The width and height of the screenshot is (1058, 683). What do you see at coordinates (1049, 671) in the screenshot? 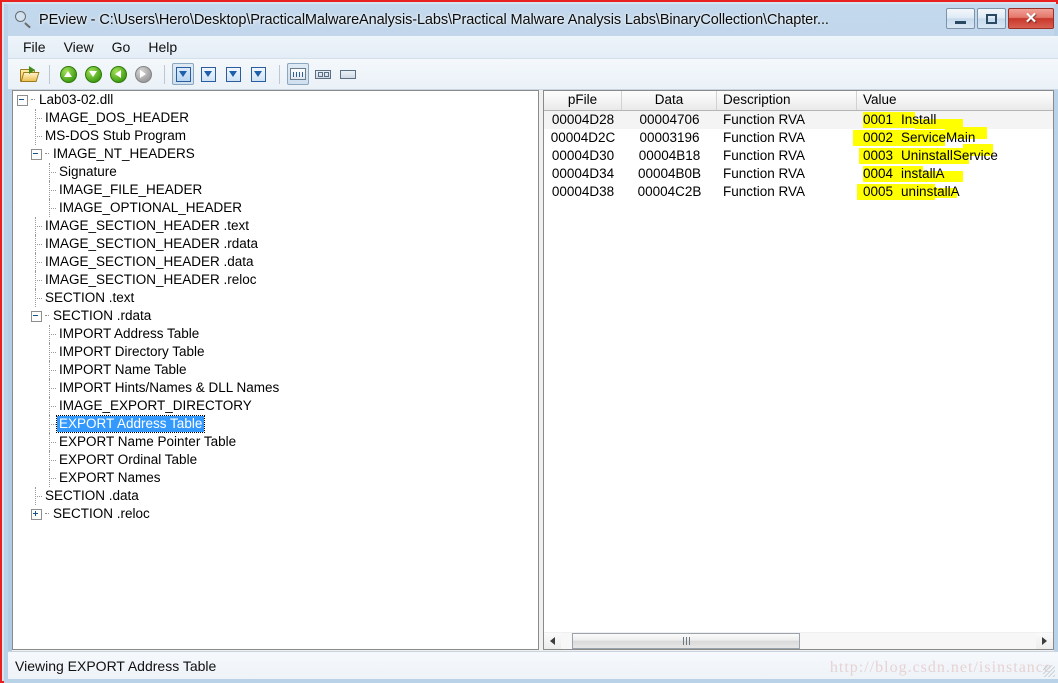
I see `resize-grip` at bounding box center [1049, 671].